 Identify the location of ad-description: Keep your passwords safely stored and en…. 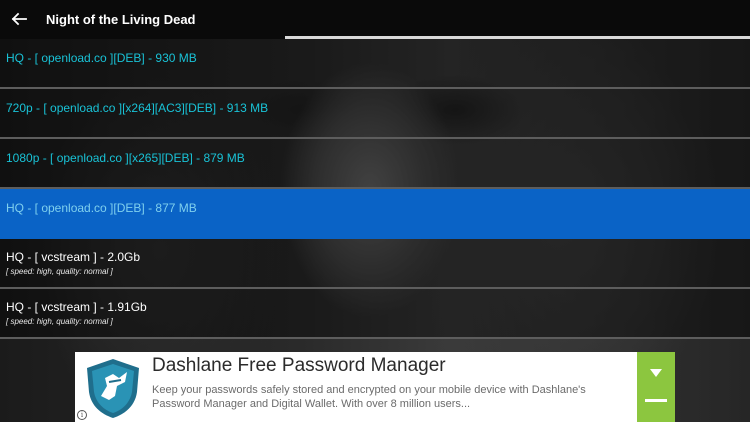
(369, 397).